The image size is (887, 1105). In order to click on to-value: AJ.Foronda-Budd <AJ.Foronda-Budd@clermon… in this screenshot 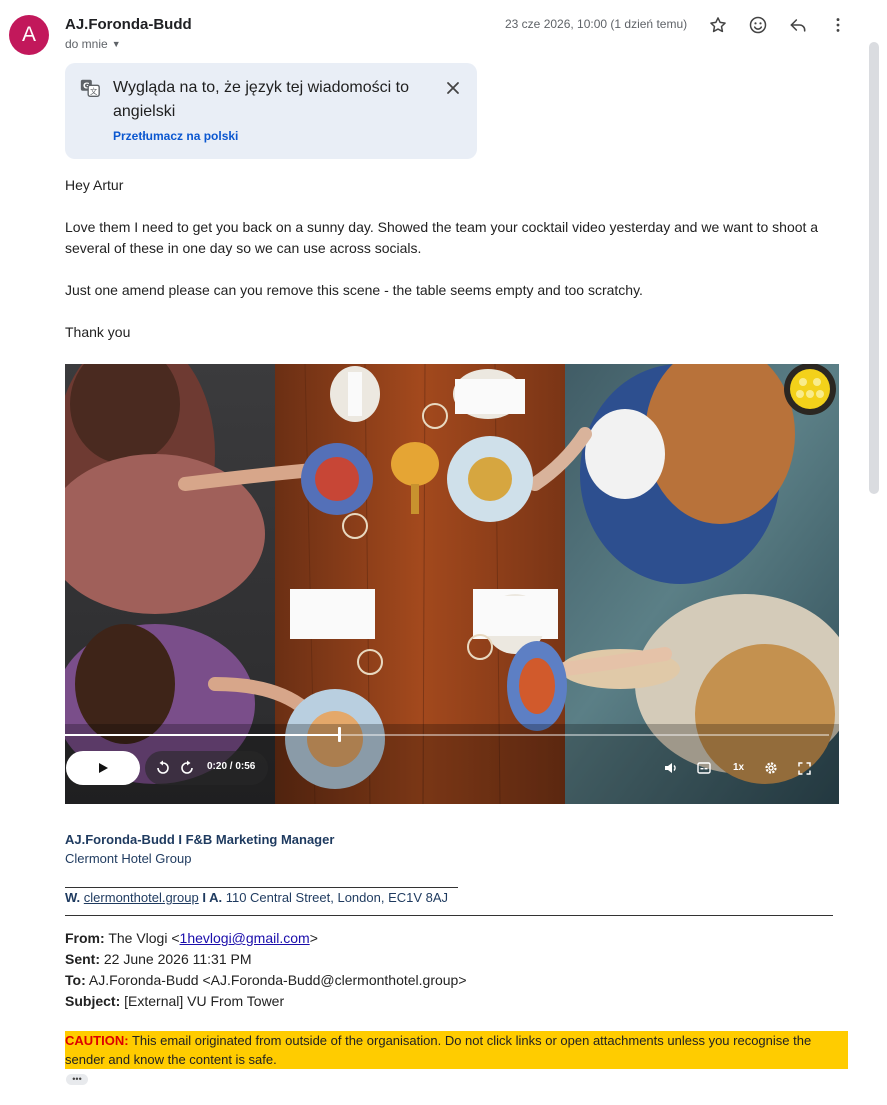, I will do `click(277, 980)`.